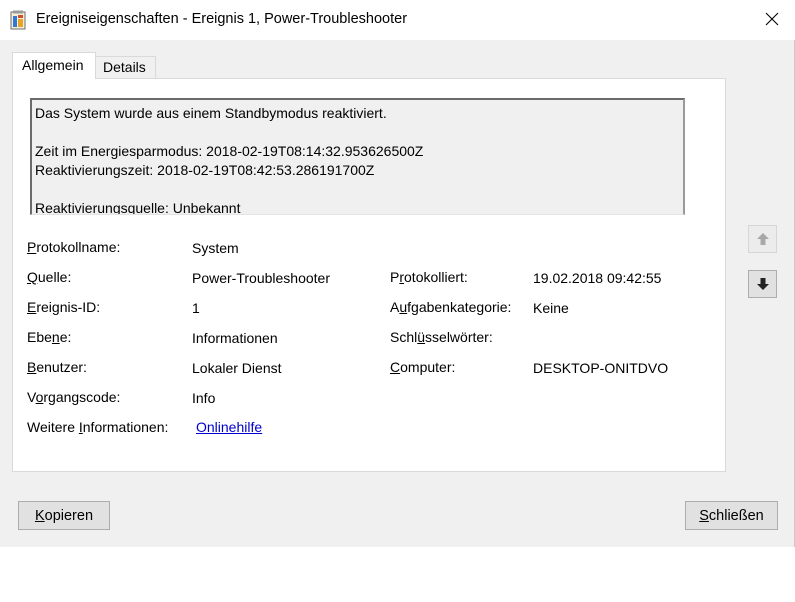 The height and width of the screenshot is (602, 795). Describe the element at coordinates (64, 307) in the screenshot. I see `event-id-label: Ereignis-ID:` at that location.